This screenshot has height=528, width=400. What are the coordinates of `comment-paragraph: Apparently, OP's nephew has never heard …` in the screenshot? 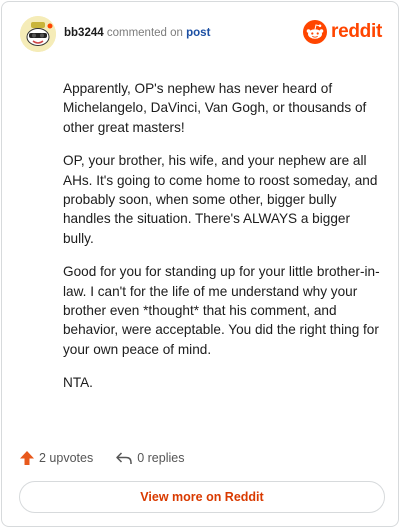 It's located at (215, 108).